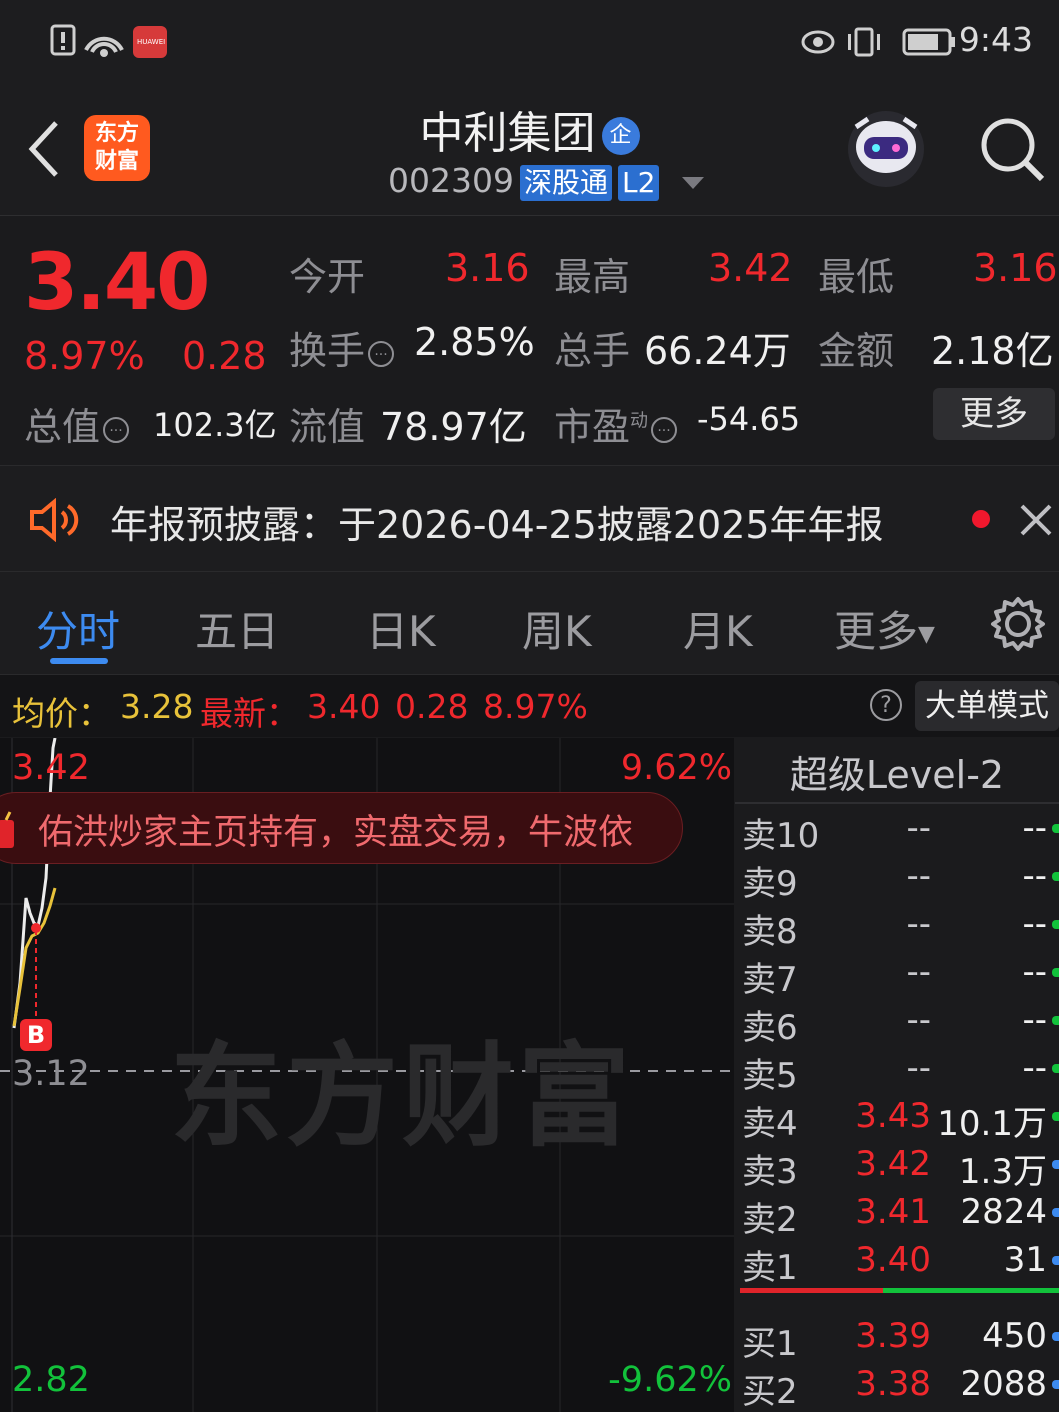 The height and width of the screenshot is (1412, 1059). I want to click on order-book-title: 超级Level-2, so click(897, 775).